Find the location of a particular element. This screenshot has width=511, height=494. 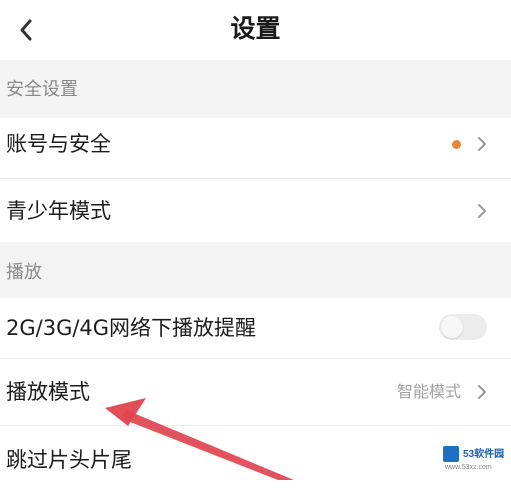

section-label-playback: 播放 is located at coordinates (24, 272).